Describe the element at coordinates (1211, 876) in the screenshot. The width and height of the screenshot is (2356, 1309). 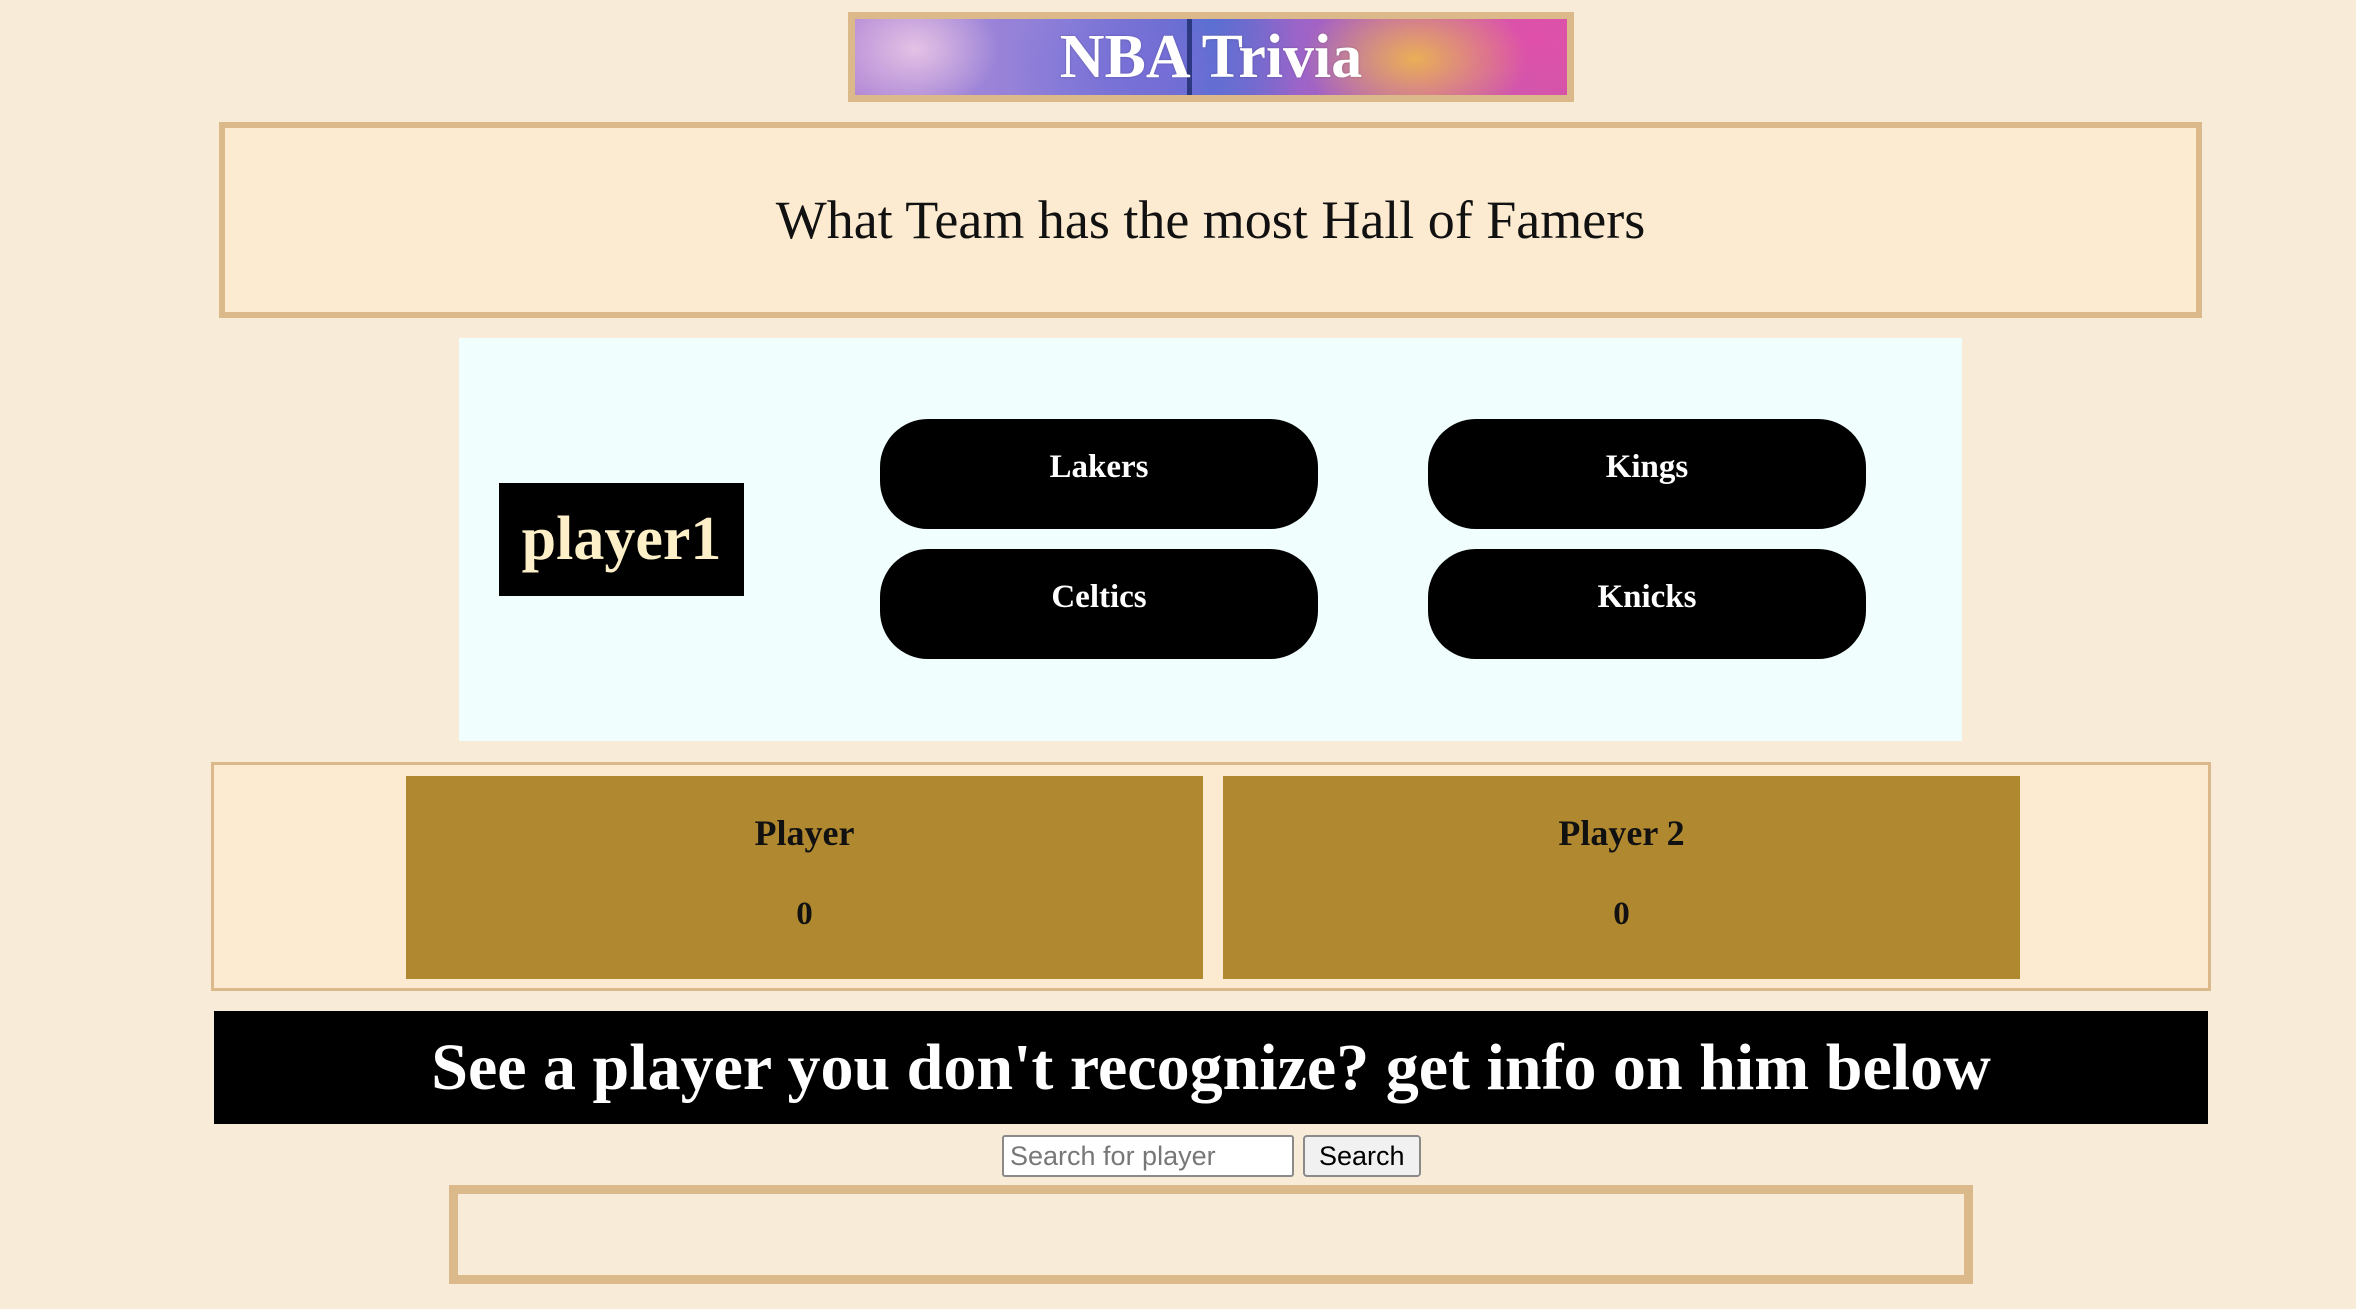
I see `scoreboard: Player 0 Player 2 0` at that location.